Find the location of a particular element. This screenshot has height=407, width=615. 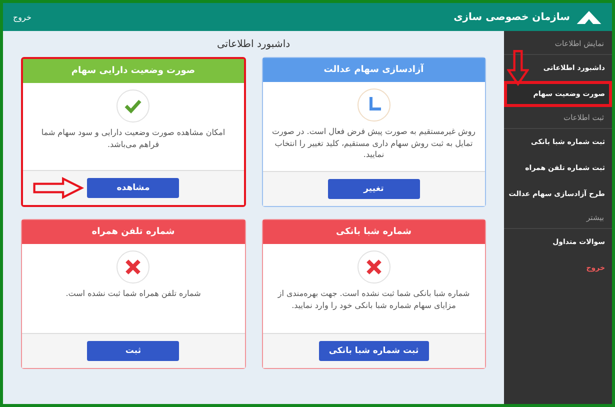

card-title: آزادسازی سهام عدالت is located at coordinates (373, 70).